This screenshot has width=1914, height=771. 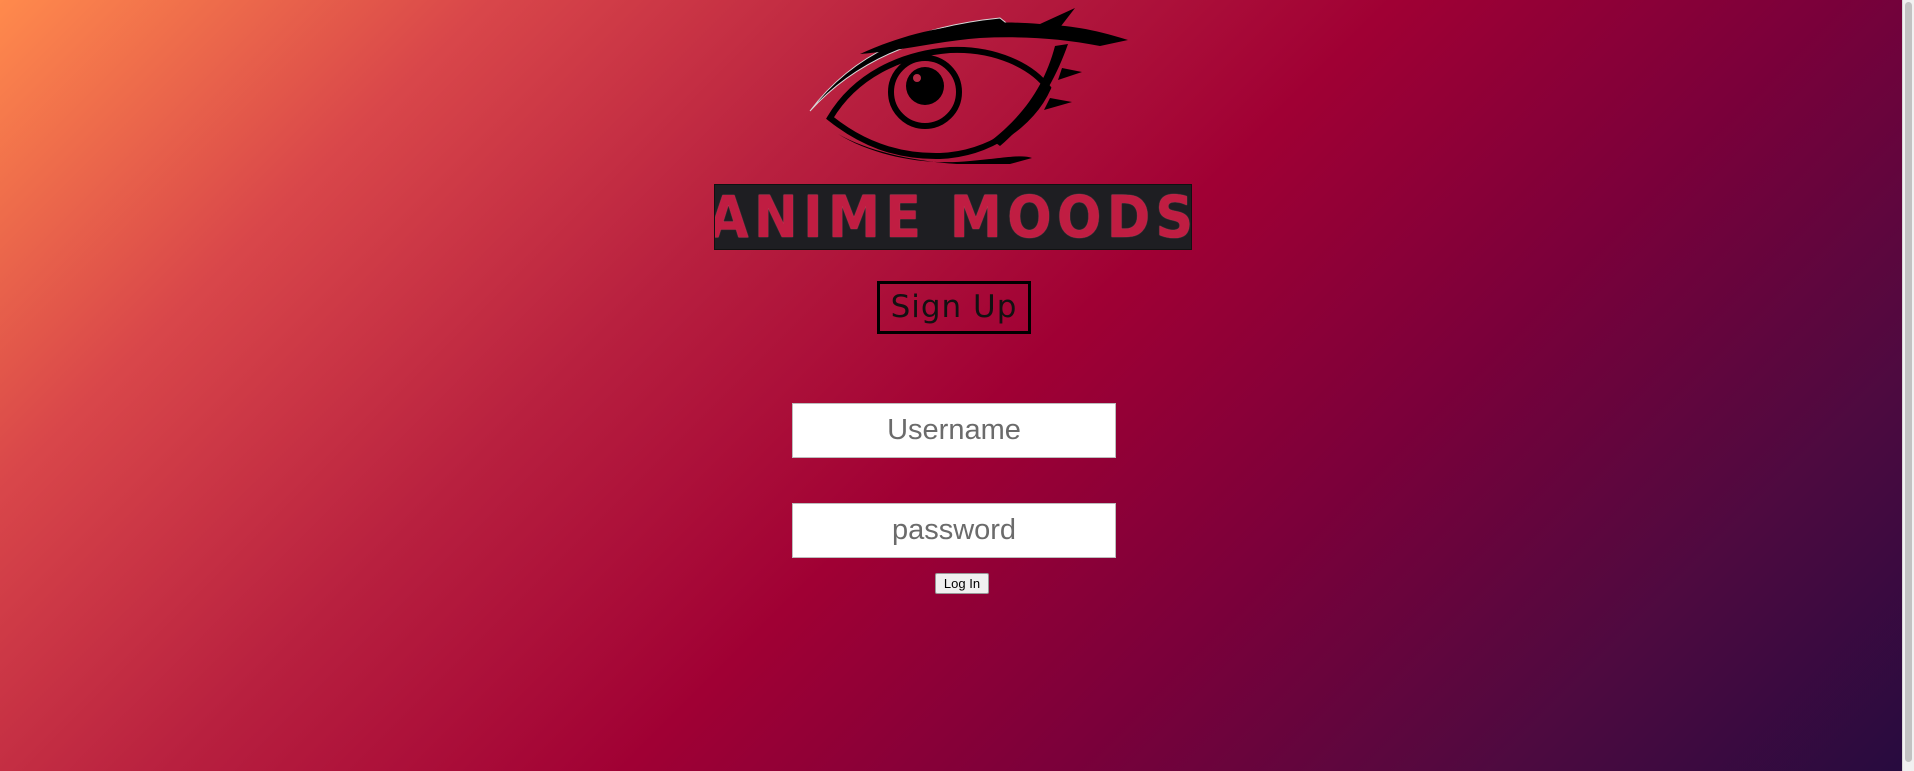 I want to click on brand-banner: ANIME MOODS, so click(x=953, y=217).